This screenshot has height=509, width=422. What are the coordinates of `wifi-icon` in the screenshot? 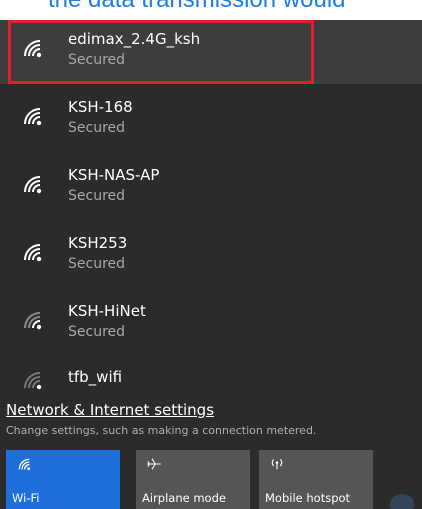 It's located at (24, 464).